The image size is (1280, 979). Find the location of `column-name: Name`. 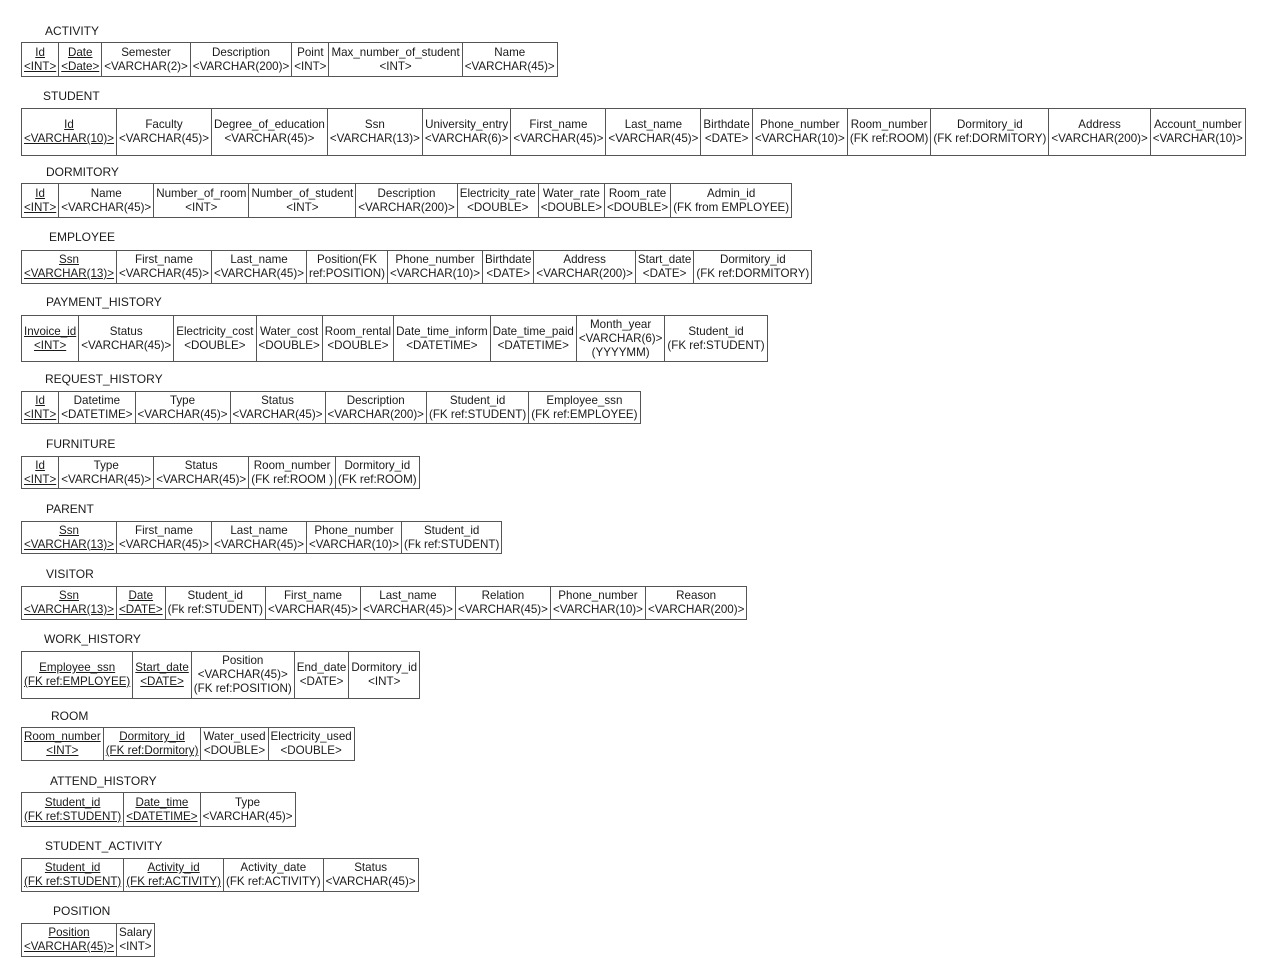

column-name: Name is located at coordinates (510, 52).